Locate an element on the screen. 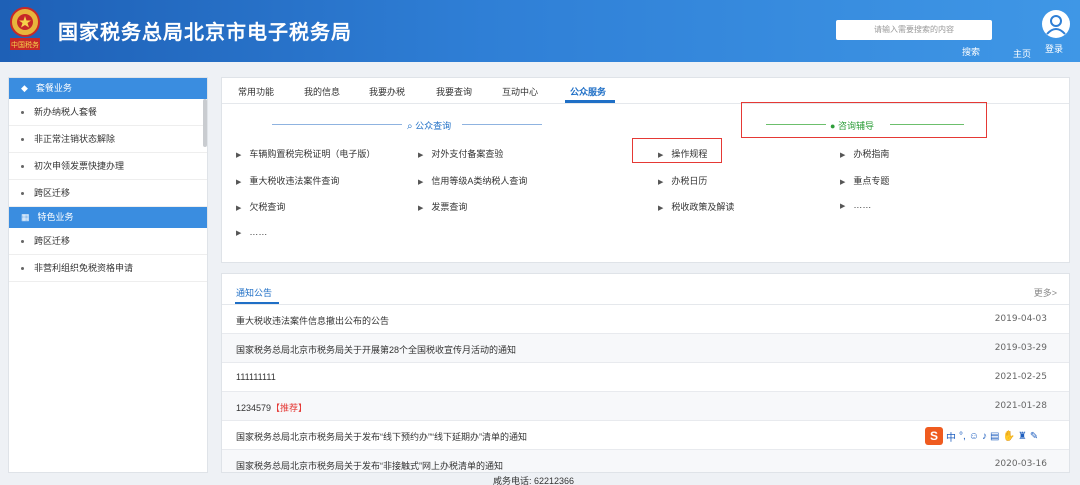  sidebar-item-new-taxpayer: 新办纳税人套餐 is located at coordinates (108, 112).